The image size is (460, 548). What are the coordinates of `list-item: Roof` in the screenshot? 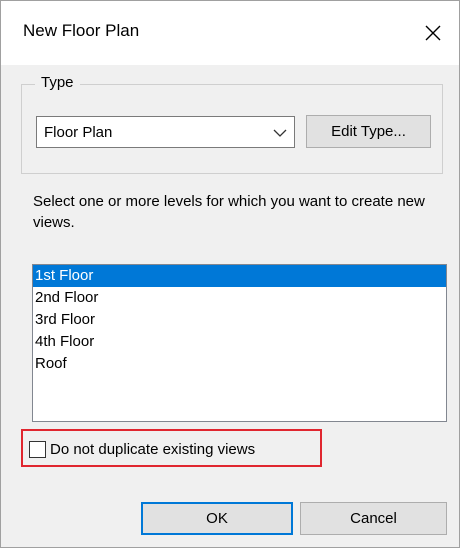 It's located at (239, 364).